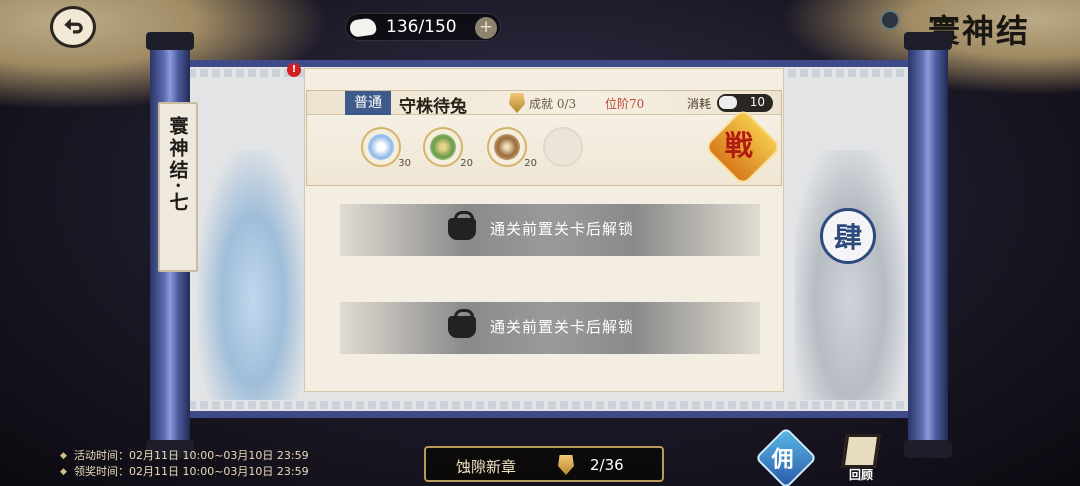 The width and height of the screenshot is (1080, 486). Describe the element at coordinates (860, 475) in the screenshot. I see `review-label: 回顾` at that location.